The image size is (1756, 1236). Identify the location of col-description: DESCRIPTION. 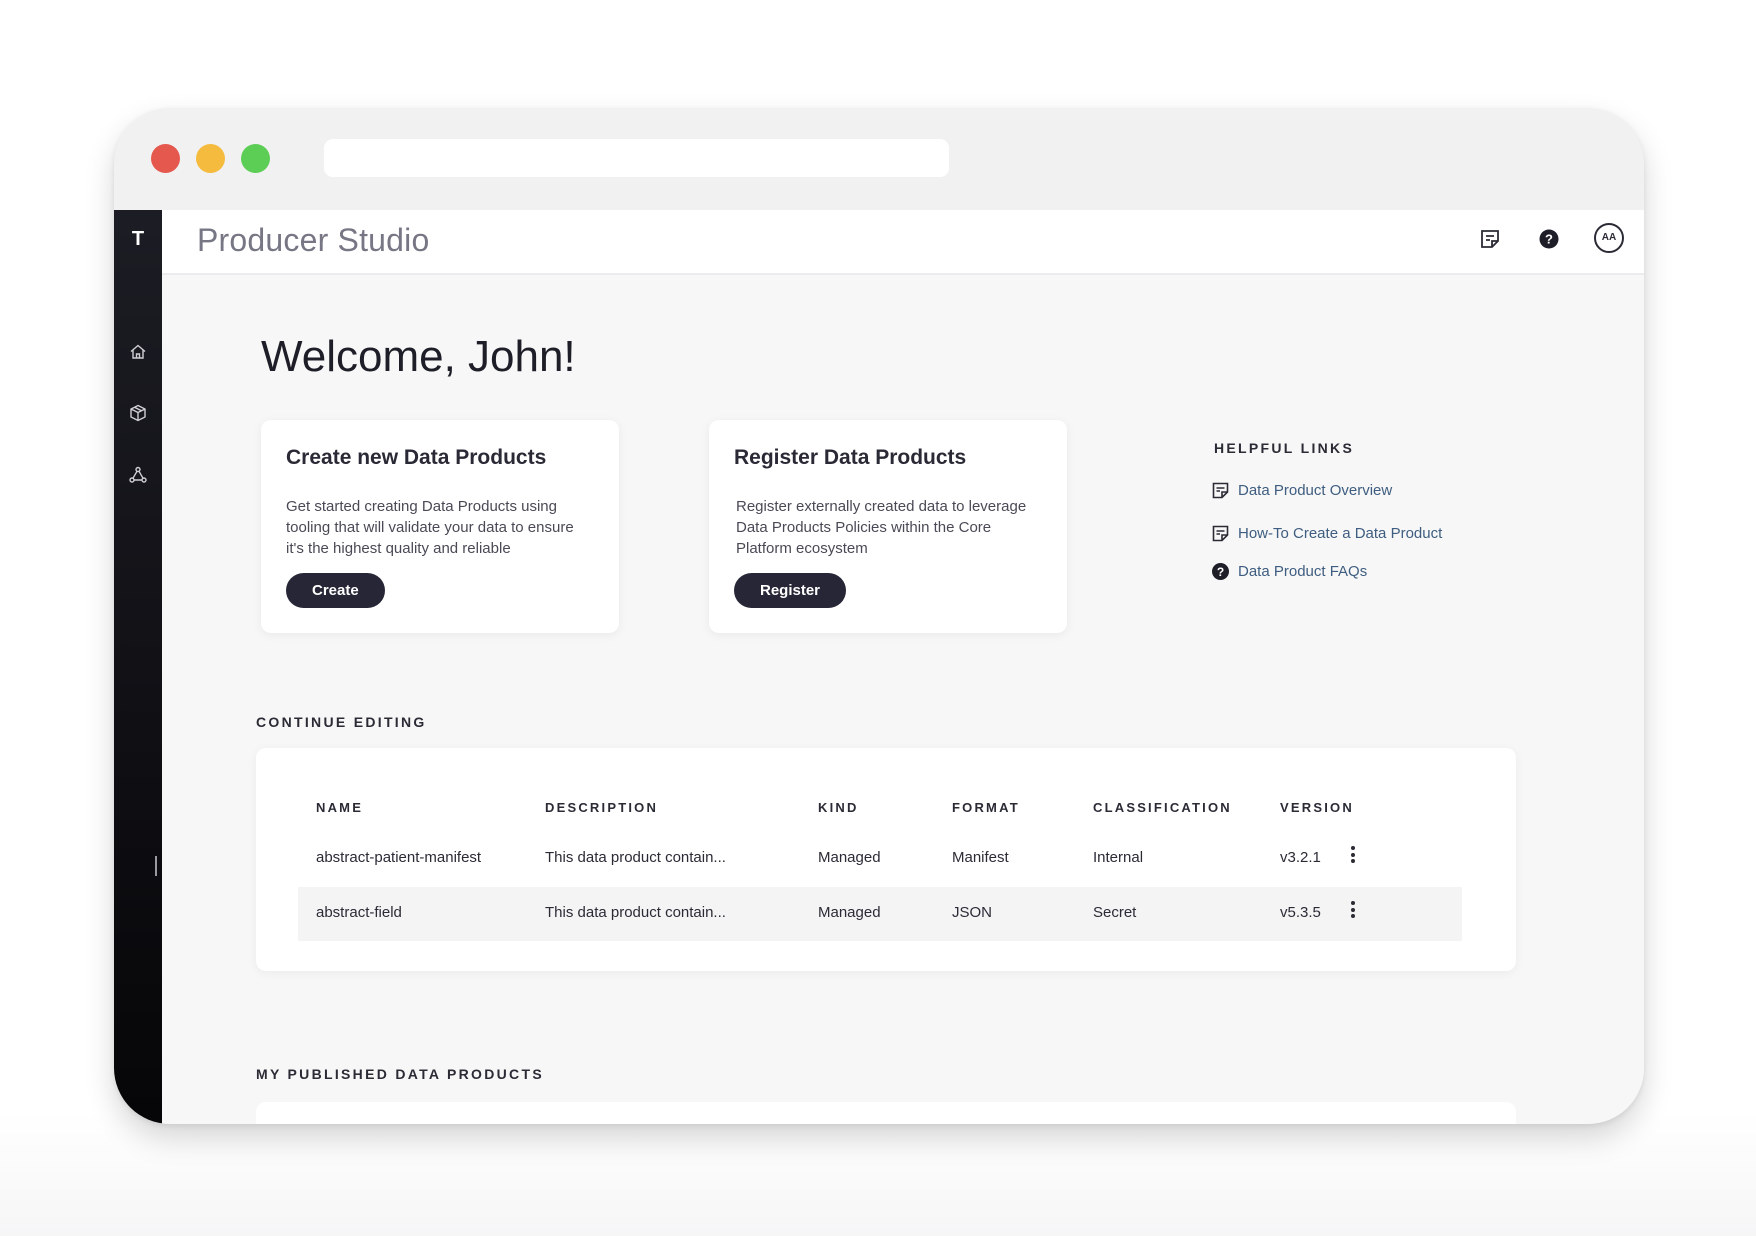
(601, 807).